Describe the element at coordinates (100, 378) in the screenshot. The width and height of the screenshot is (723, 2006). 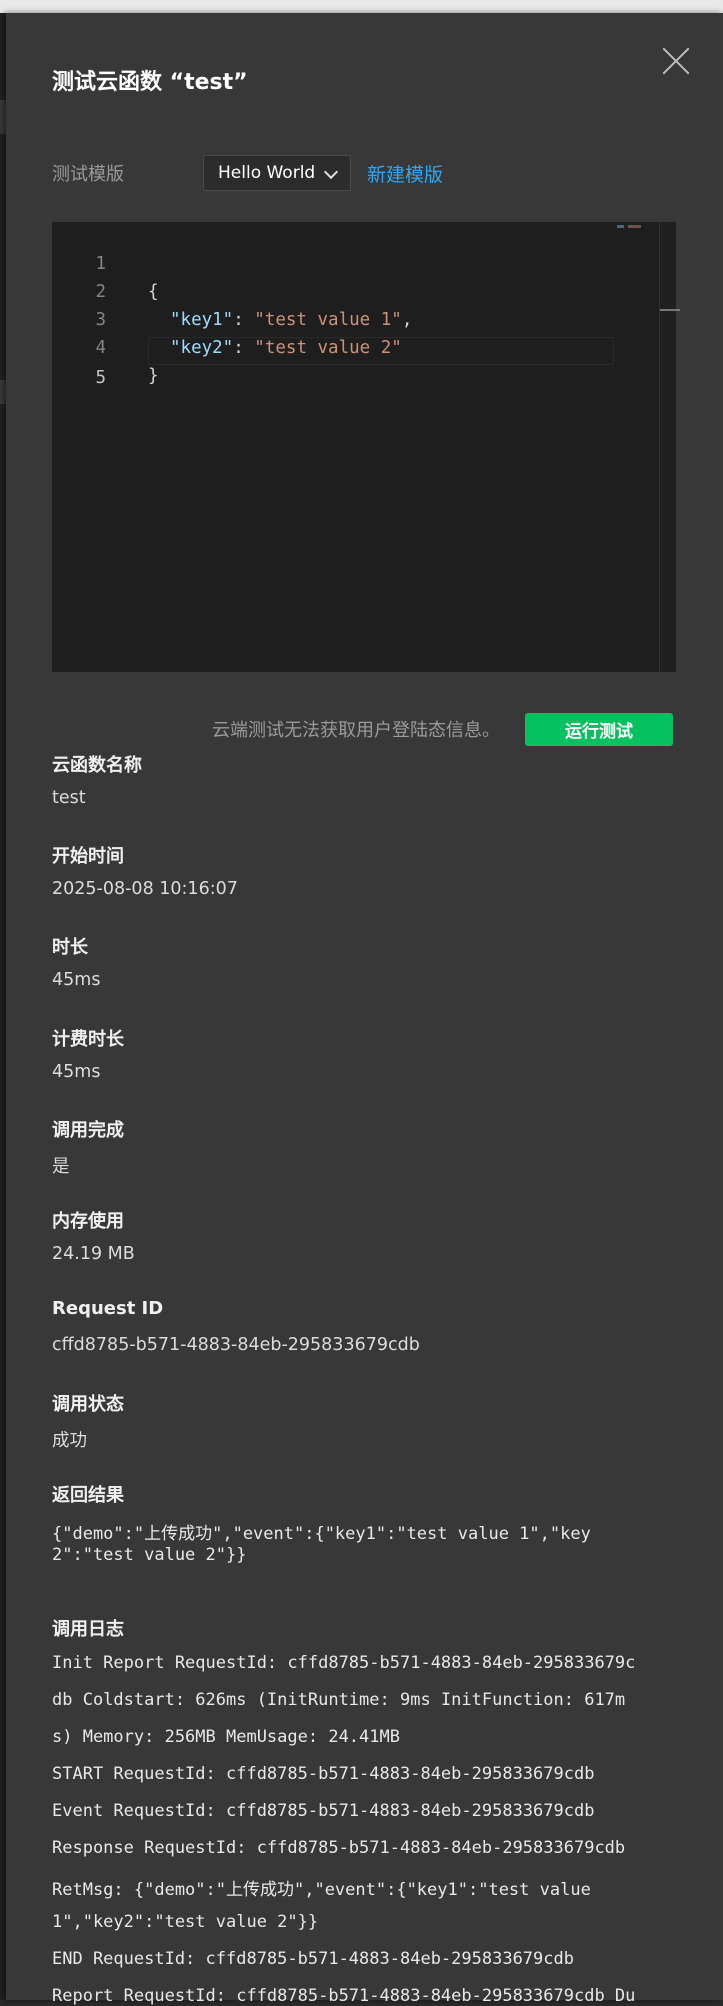
I see `line-number: 5` at that location.